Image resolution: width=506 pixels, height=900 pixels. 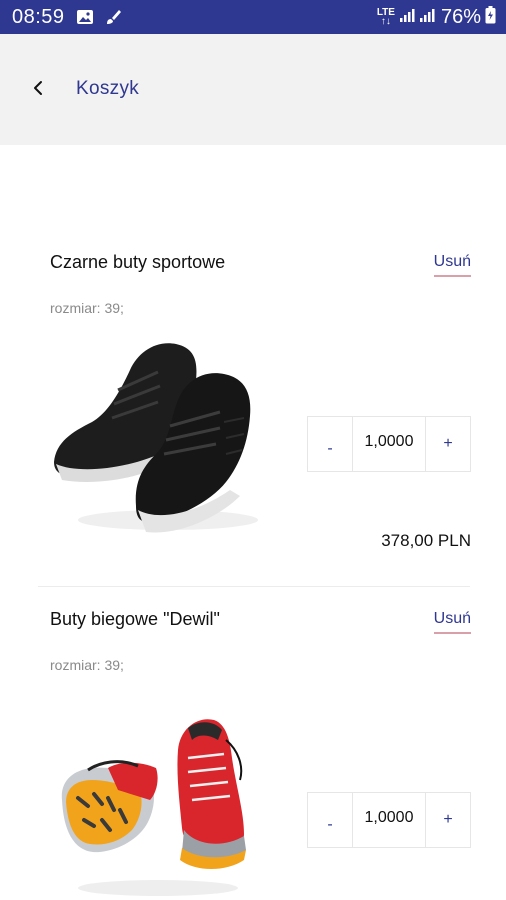 What do you see at coordinates (135, 619) in the screenshot?
I see `product-name: Buty biegowe "Dewil"` at bounding box center [135, 619].